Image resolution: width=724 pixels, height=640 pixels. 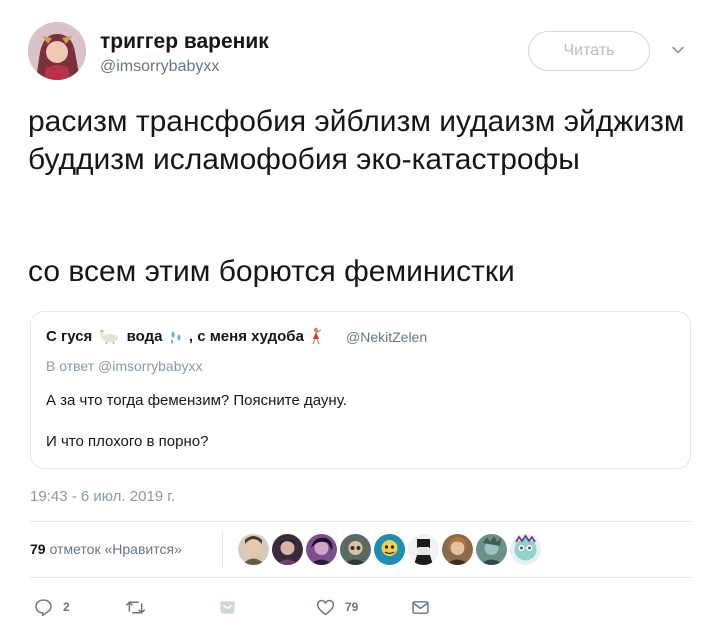 What do you see at coordinates (144, 336) in the screenshot?
I see `quoted-author-name-part: вода` at bounding box center [144, 336].